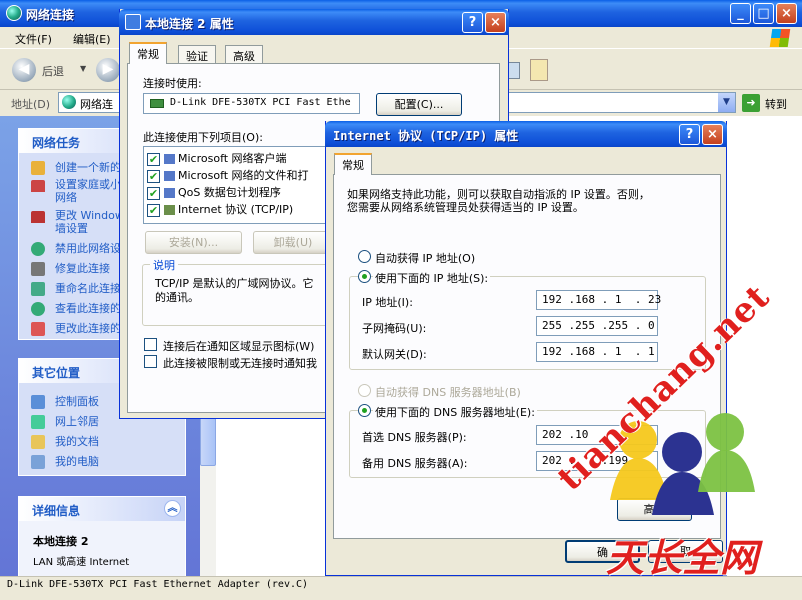 The image size is (802, 600). Describe the element at coordinates (726, 102) in the screenshot. I see `address-dropdown-icon: ▼` at that location.